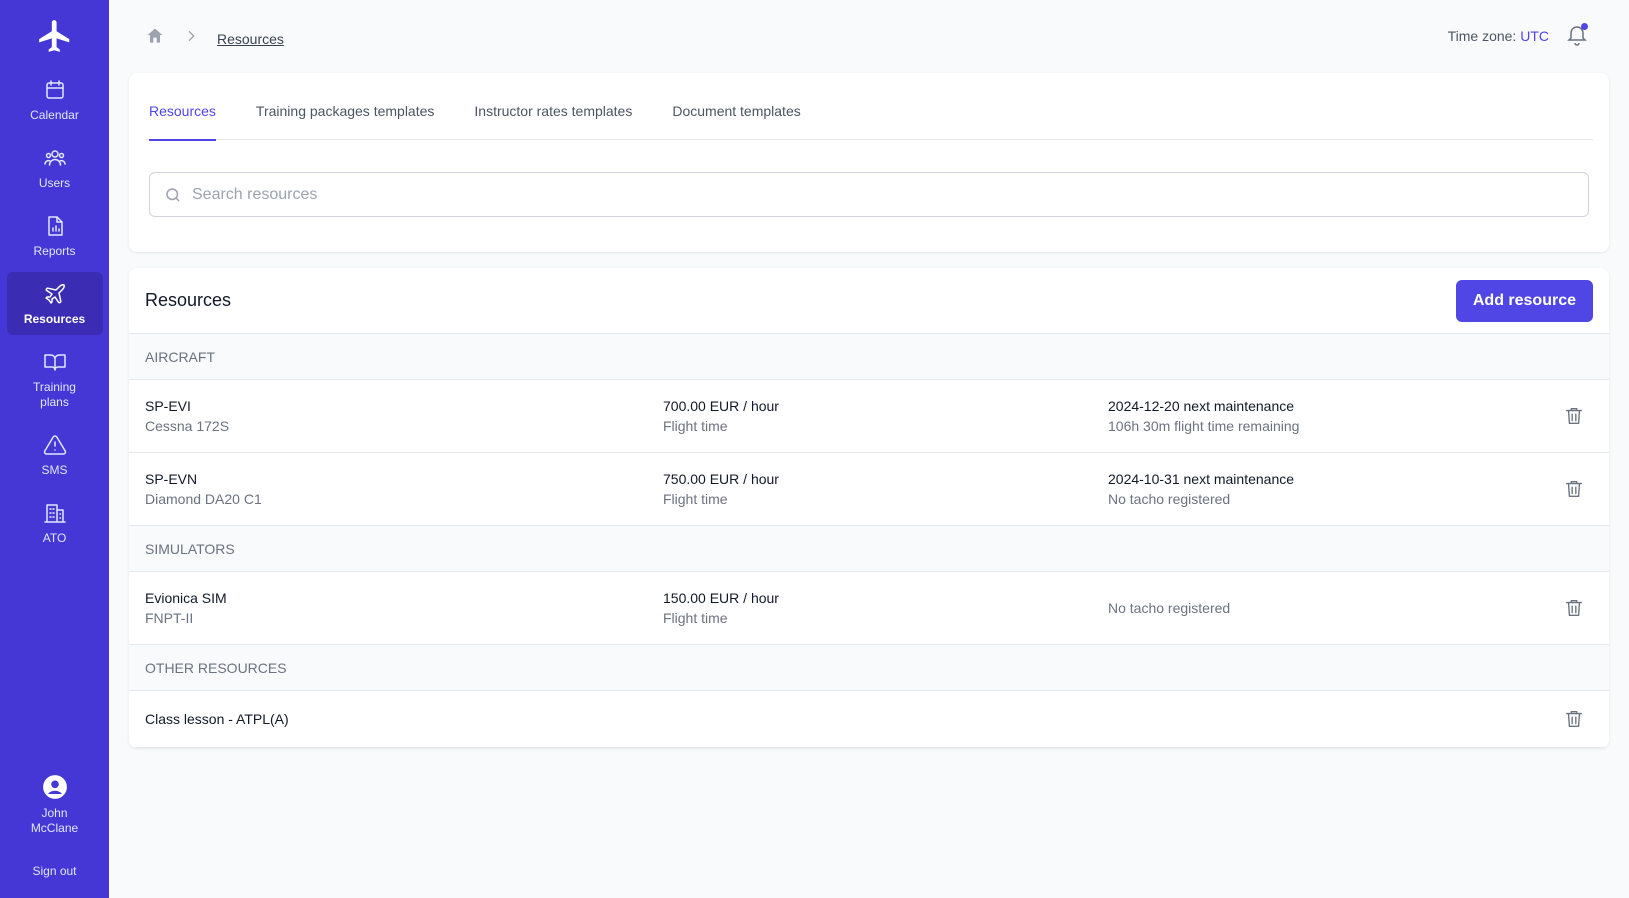  What do you see at coordinates (171, 479) in the screenshot?
I see `resource-name: SP-EVN` at bounding box center [171, 479].